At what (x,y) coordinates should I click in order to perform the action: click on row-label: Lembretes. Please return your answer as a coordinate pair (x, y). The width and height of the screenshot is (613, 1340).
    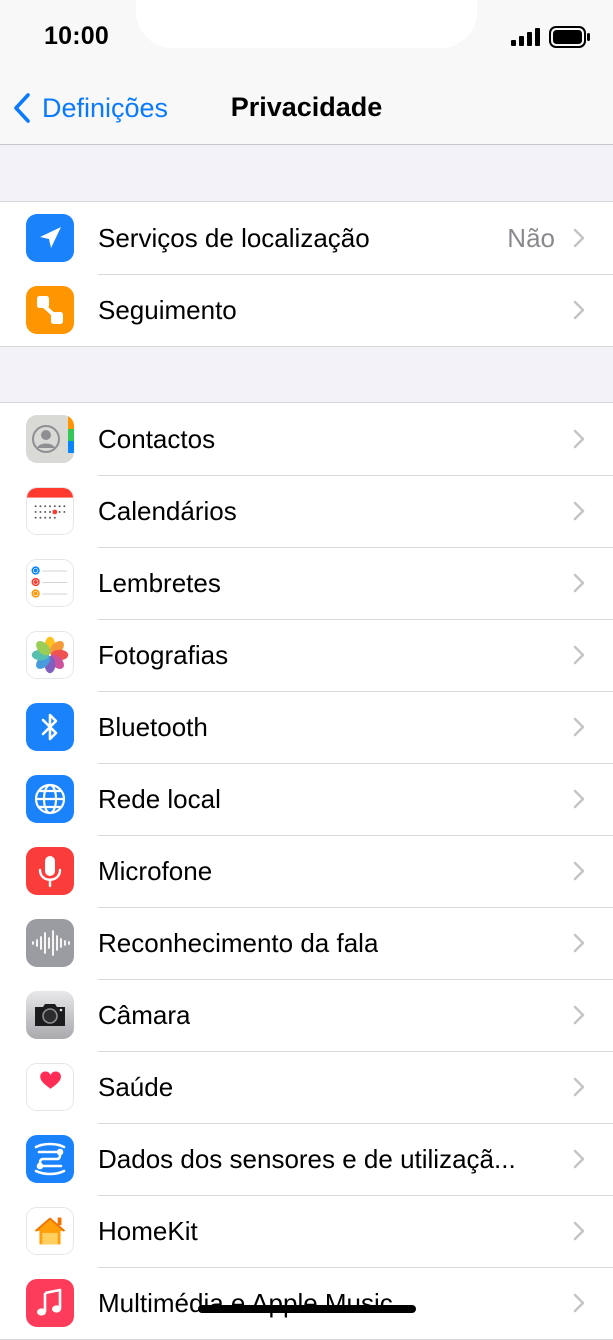
    Looking at the image, I should click on (159, 583).